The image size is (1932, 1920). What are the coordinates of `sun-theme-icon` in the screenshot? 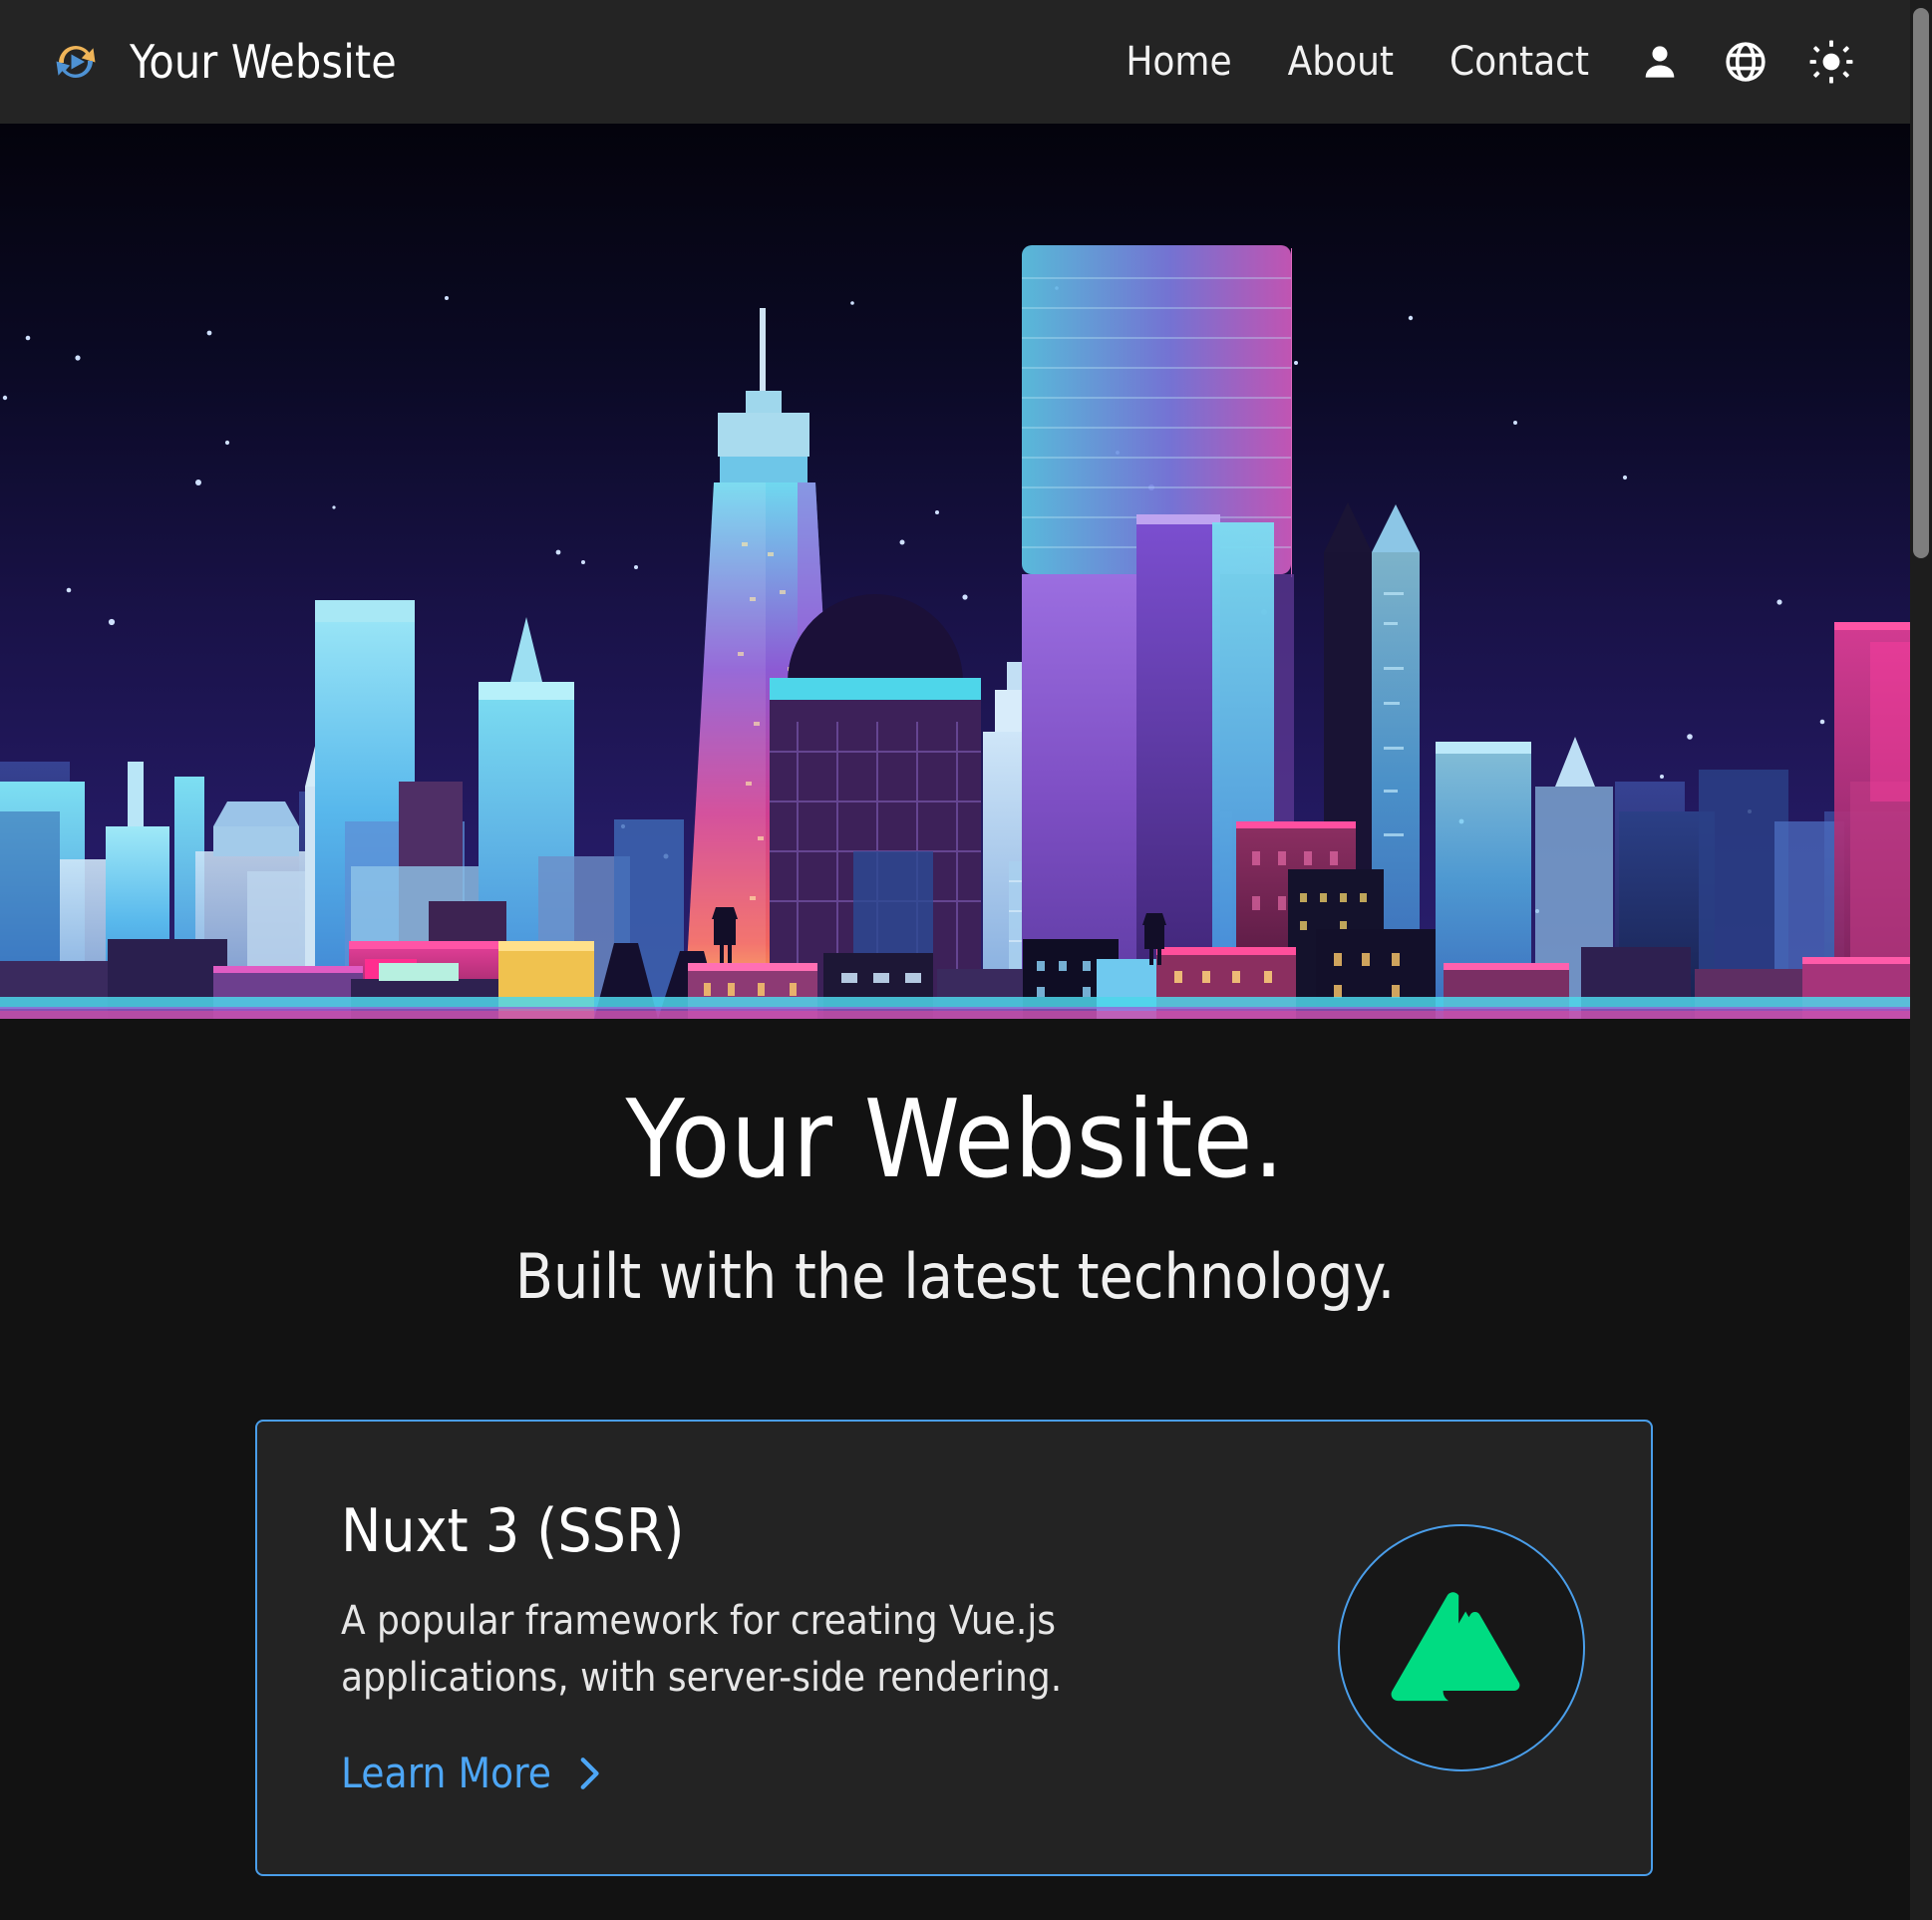 It's located at (1831, 62).